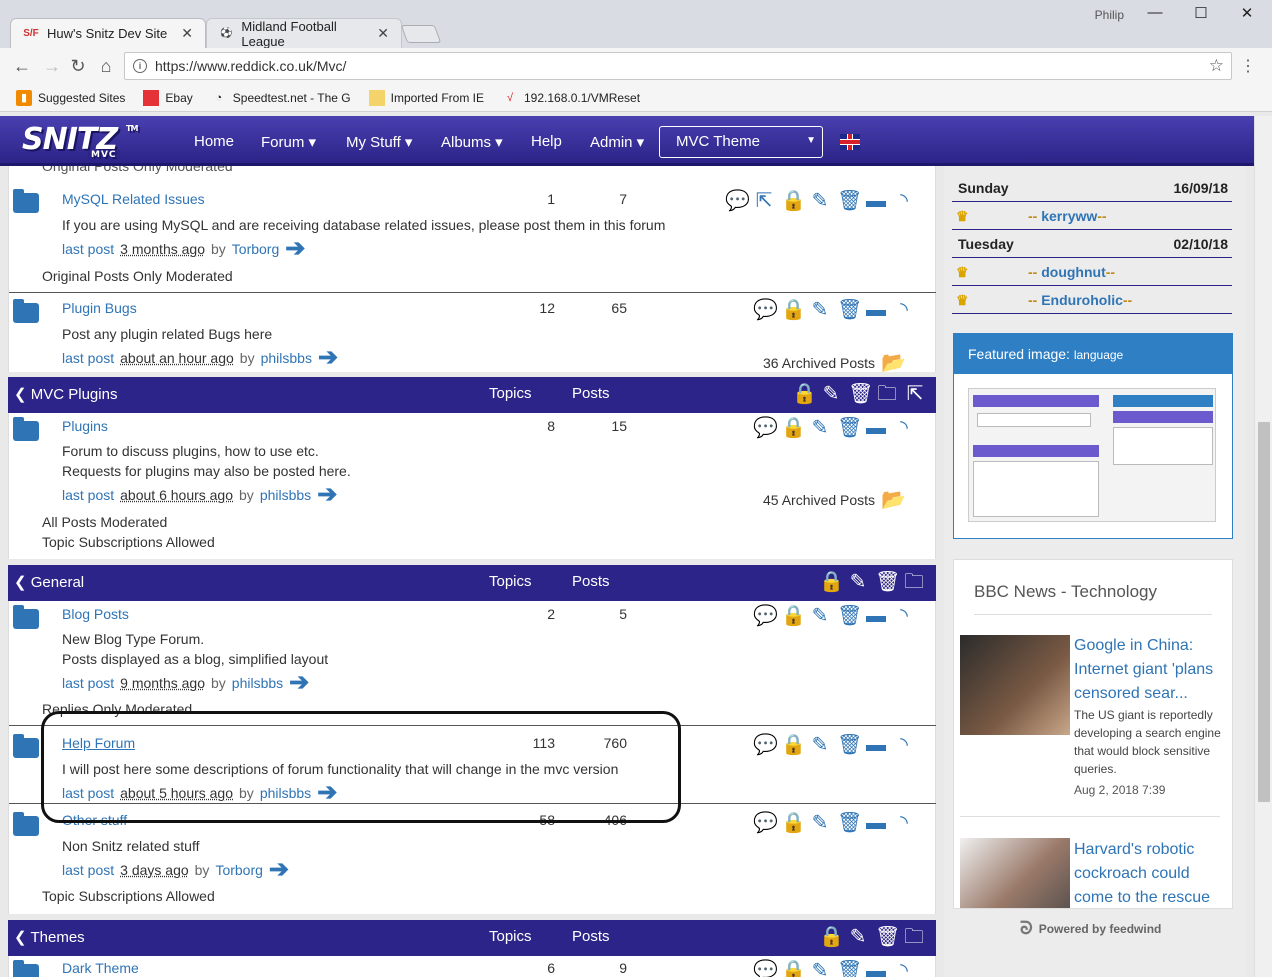  I want to click on nav-my-stuff: My Stuff ▾, so click(379, 142).